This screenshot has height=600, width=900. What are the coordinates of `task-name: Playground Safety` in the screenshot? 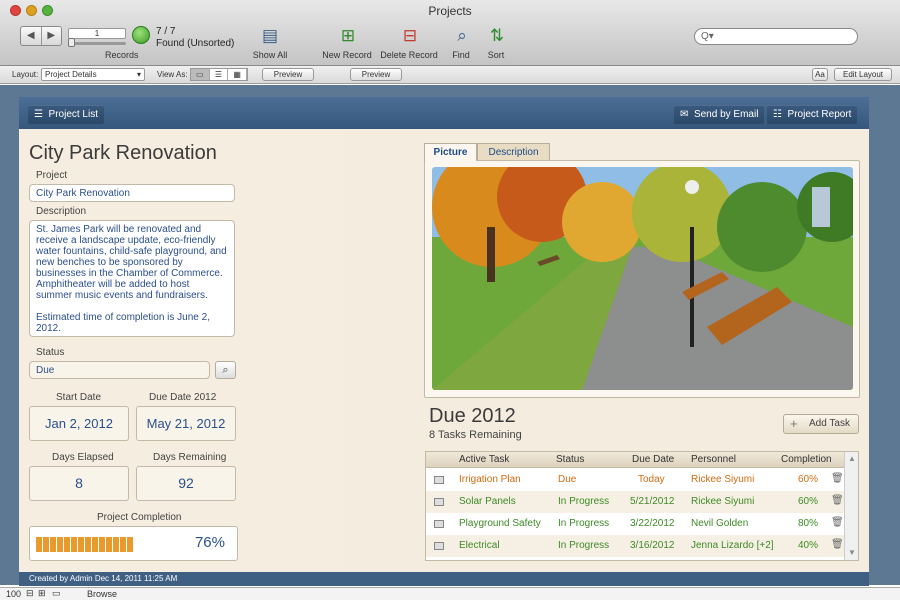 It's located at (500, 523).